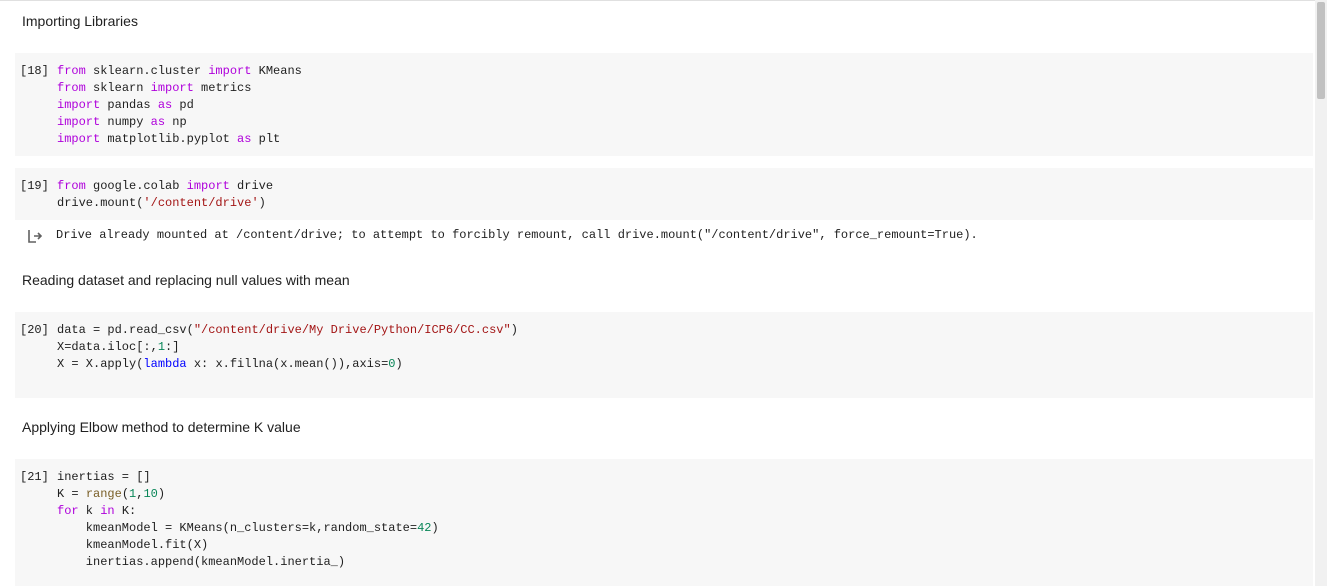  What do you see at coordinates (80, 21) in the screenshot?
I see `heading-importing-libraries: Importing Libraries` at bounding box center [80, 21].